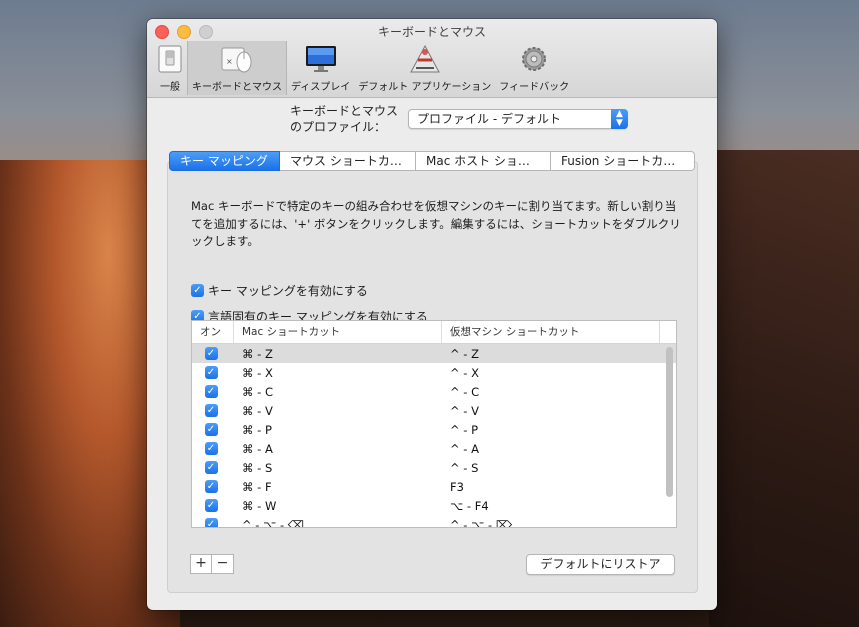 Image resolution: width=859 pixels, height=627 pixels. What do you see at coordinates (464, 448) in the screenshot?
I see `vm-shortcut-cell: ^ - A` at bounding box center [464, 448].